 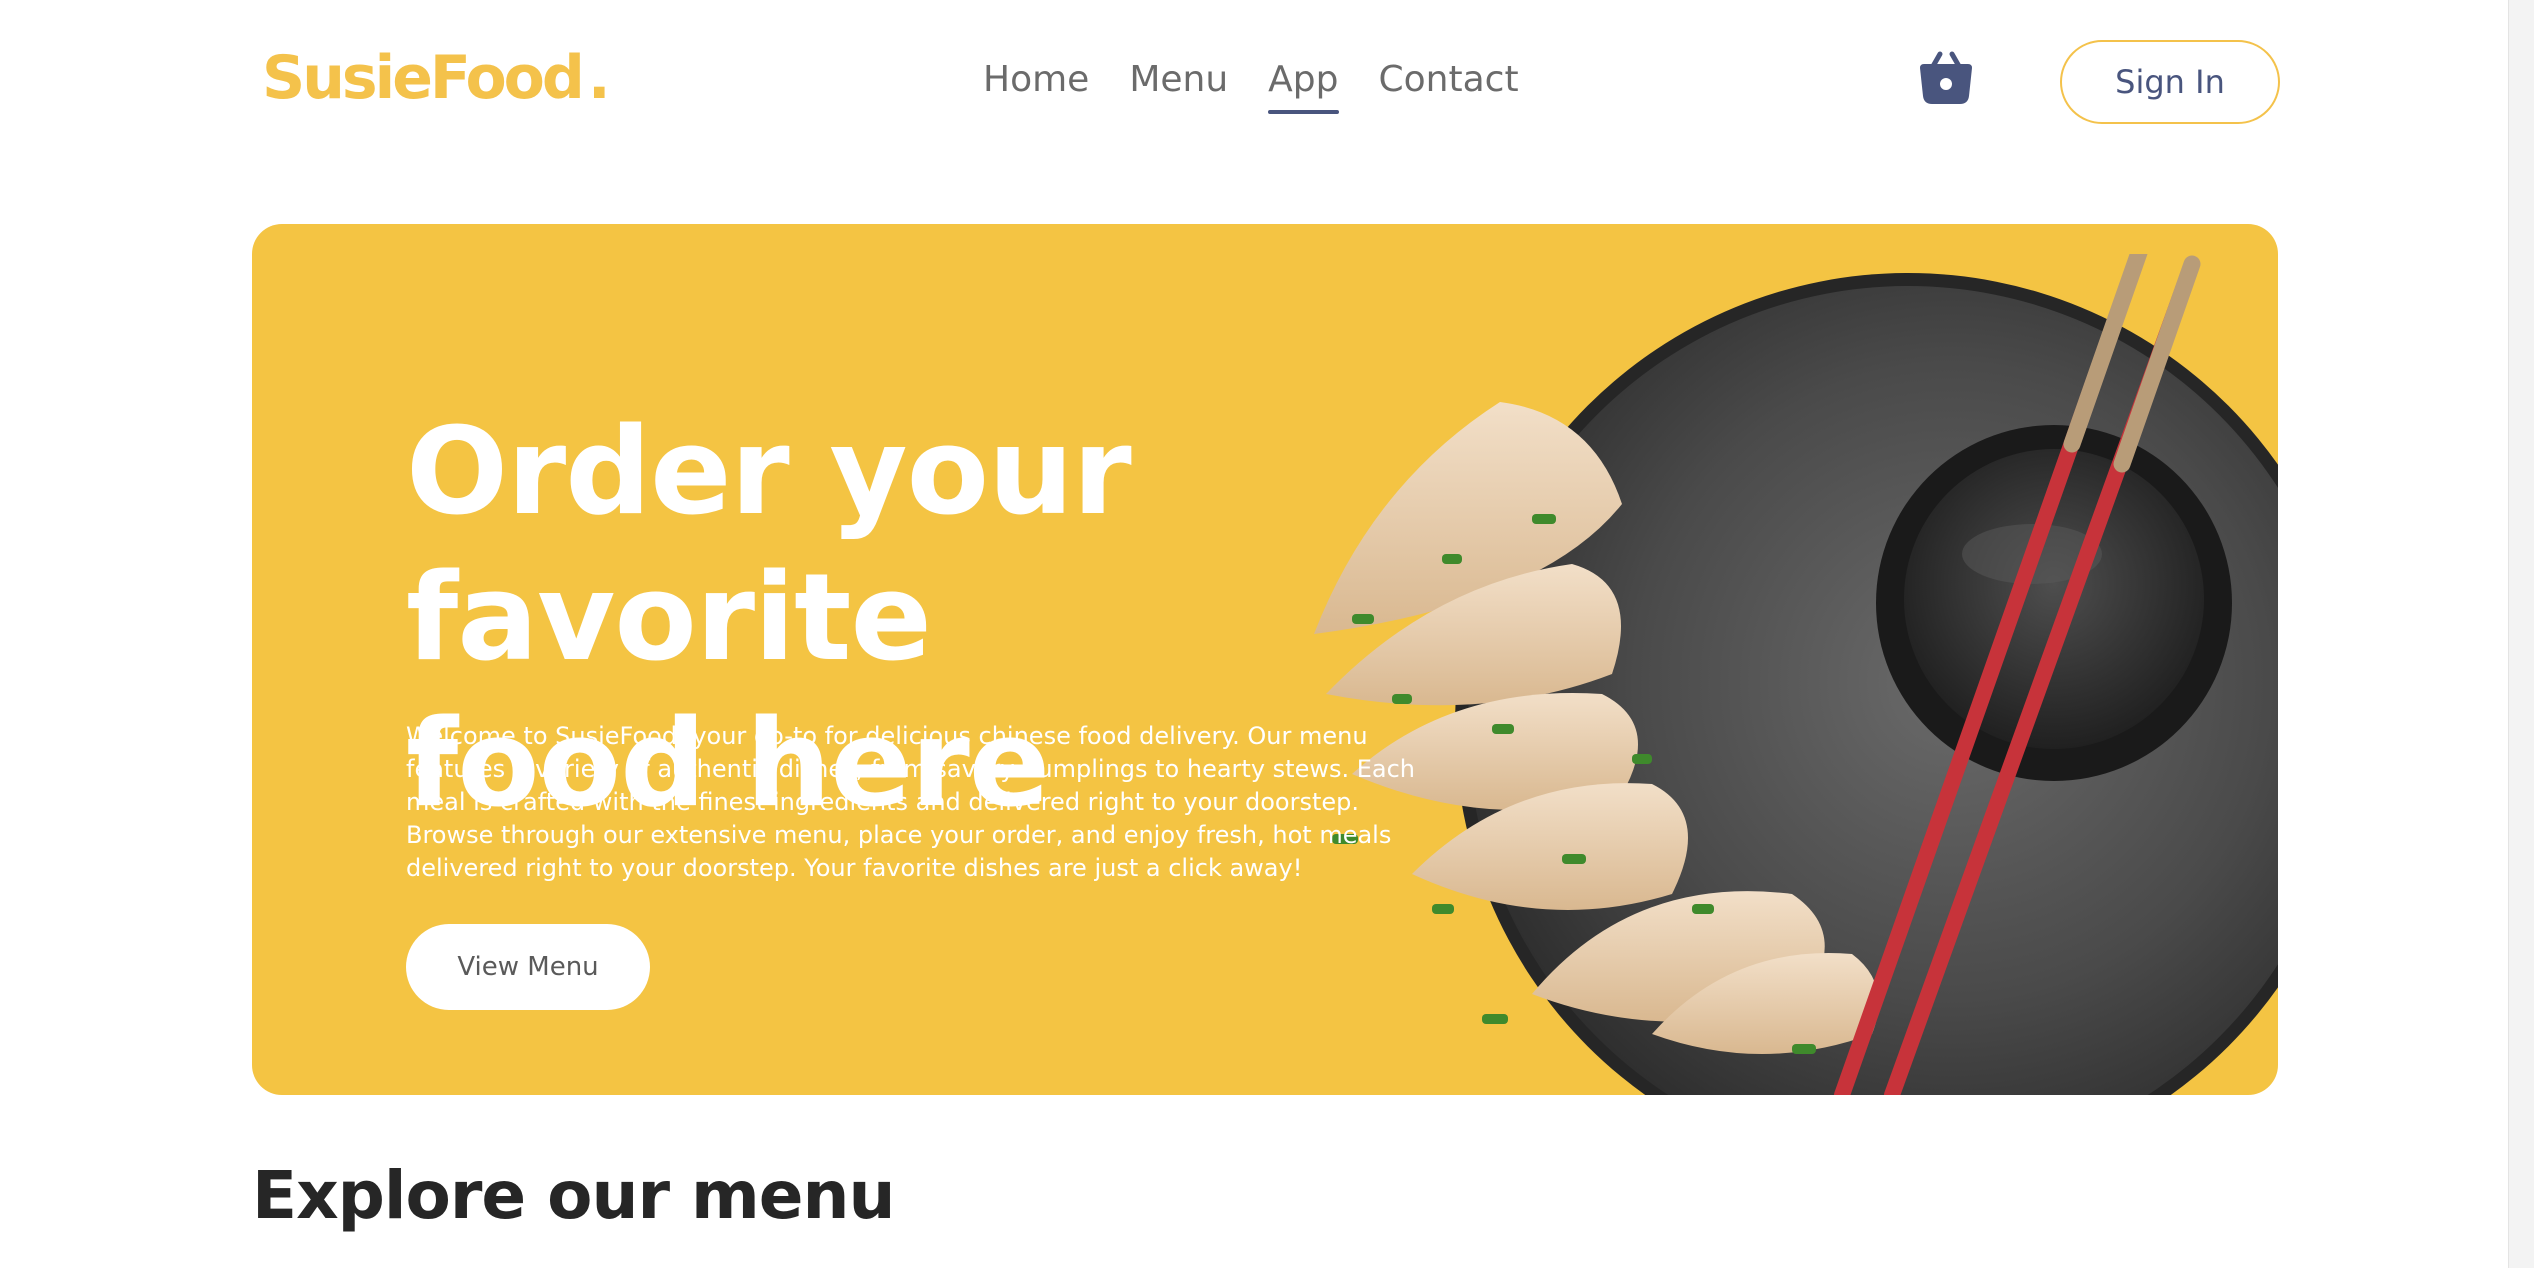 I want to click on nav-item-app: App, so click(x=1303, y=83).